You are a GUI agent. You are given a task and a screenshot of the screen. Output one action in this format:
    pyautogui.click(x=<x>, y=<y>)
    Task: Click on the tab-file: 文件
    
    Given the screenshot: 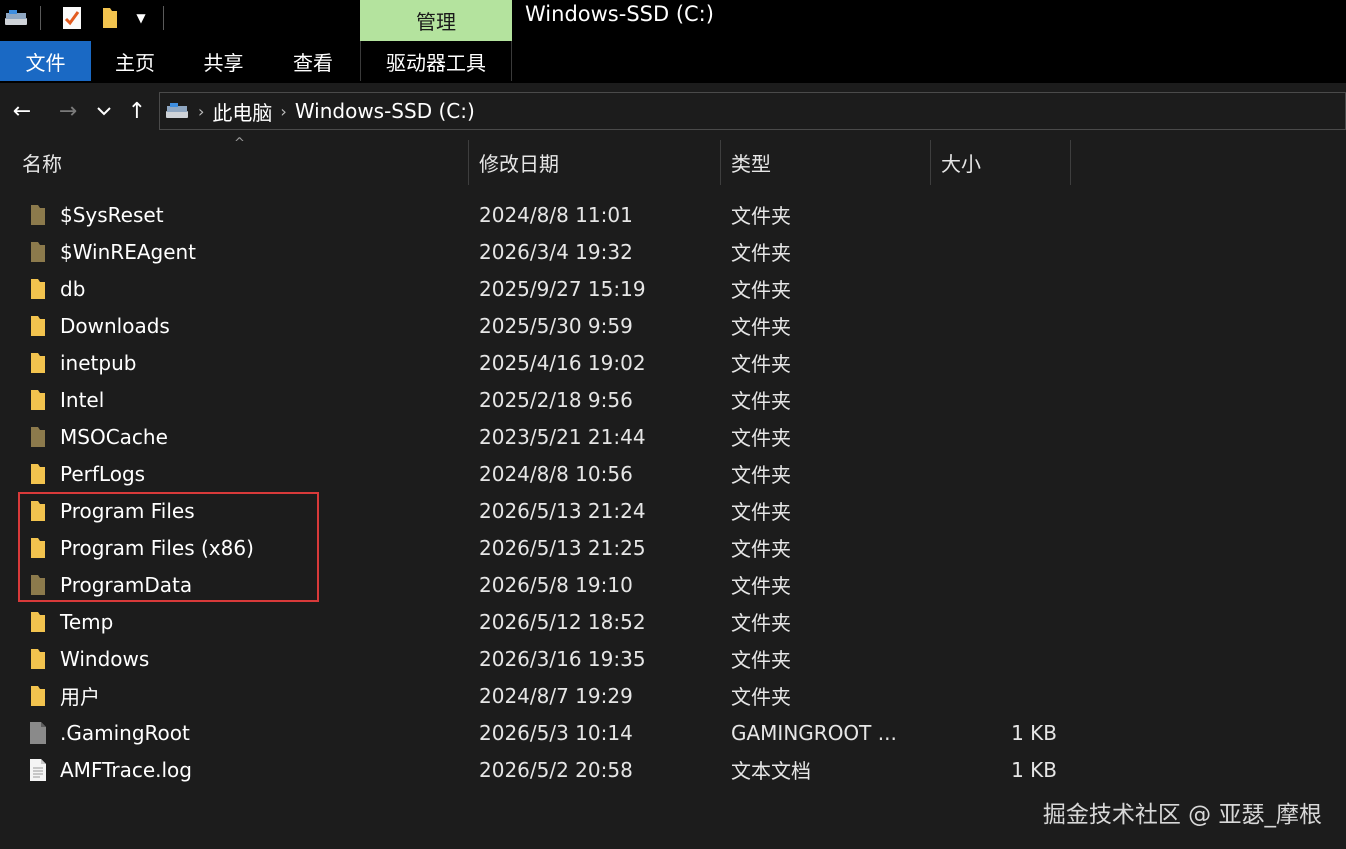 What is the action you would take?
    pyautogui.click(x=45, y=61)
    